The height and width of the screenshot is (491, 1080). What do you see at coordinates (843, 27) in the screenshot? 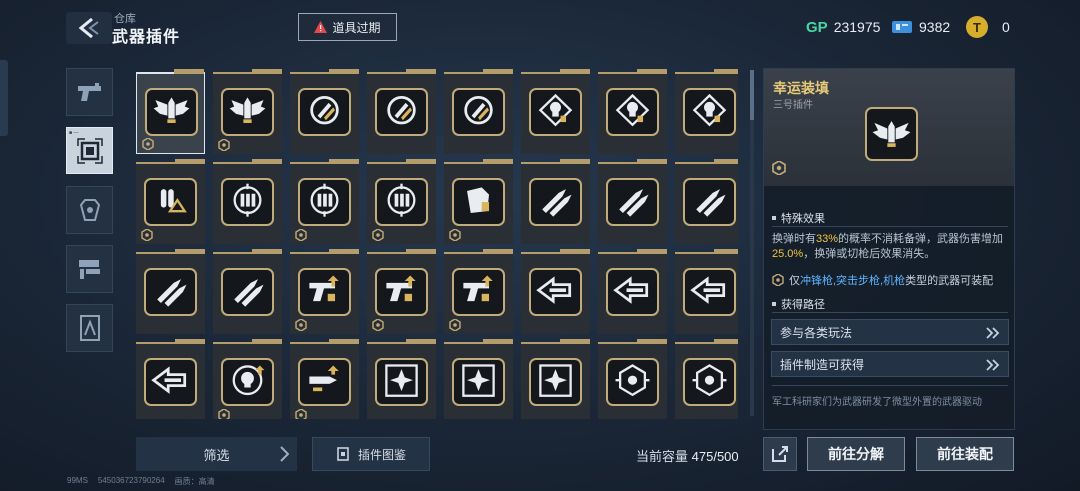
I see `gp-currency: GP 231975` at bounding box center [843, 27].